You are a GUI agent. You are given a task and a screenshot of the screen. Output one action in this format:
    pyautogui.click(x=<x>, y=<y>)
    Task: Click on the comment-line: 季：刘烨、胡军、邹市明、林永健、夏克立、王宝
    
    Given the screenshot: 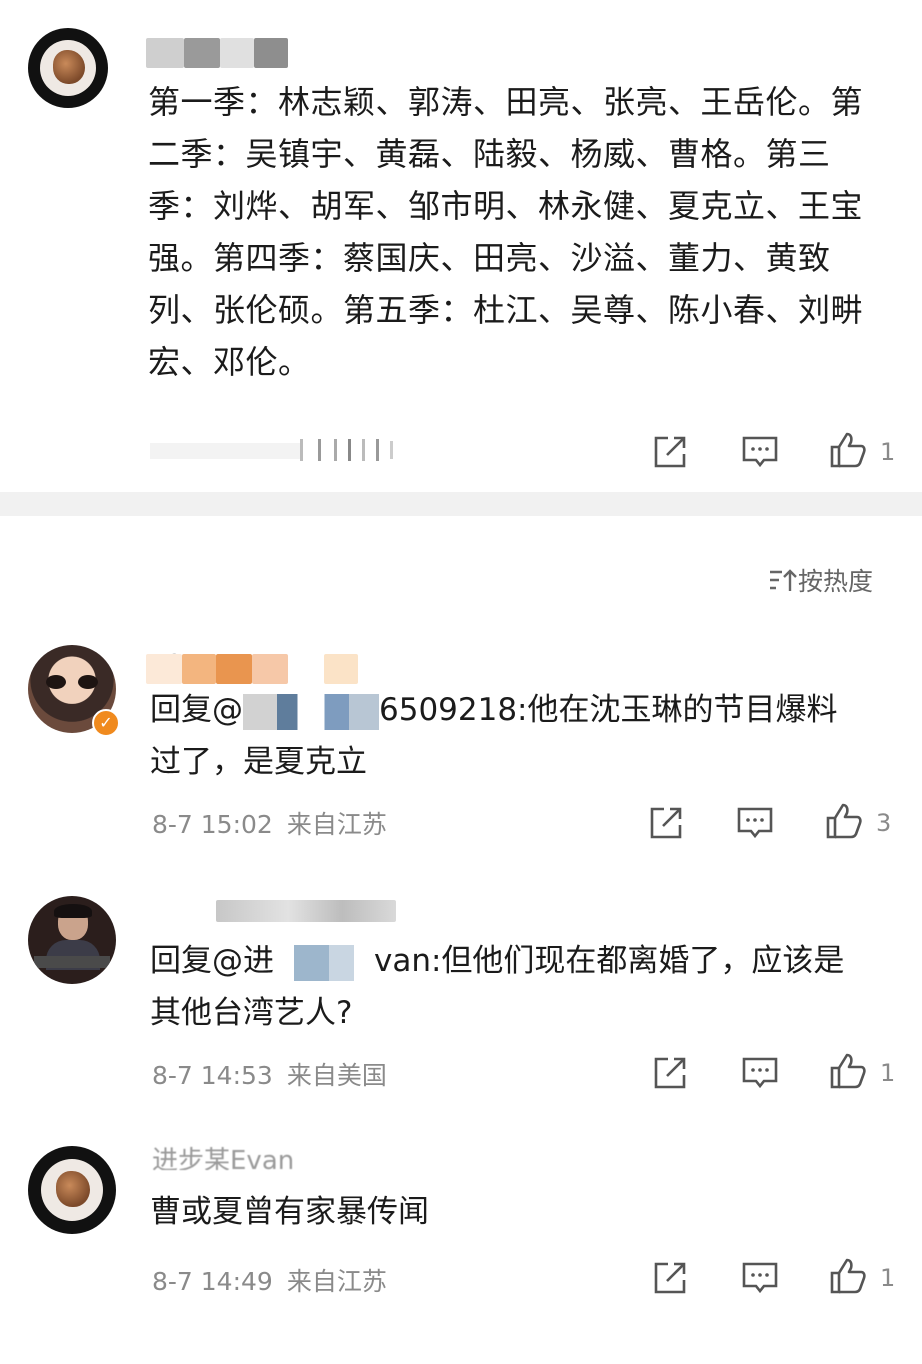 What is the action you would take?
    pyautogui.click(x=506, y=206)
    